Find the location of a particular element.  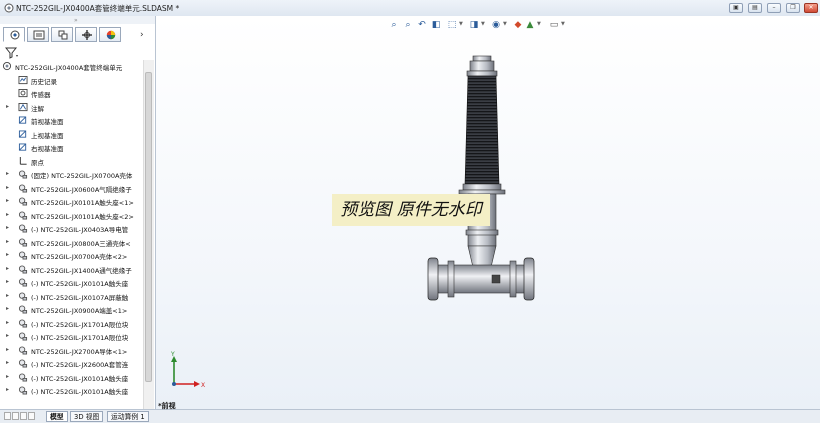

view-settings-dropdown-icon: ▼ is located at coordinates (563, 24).